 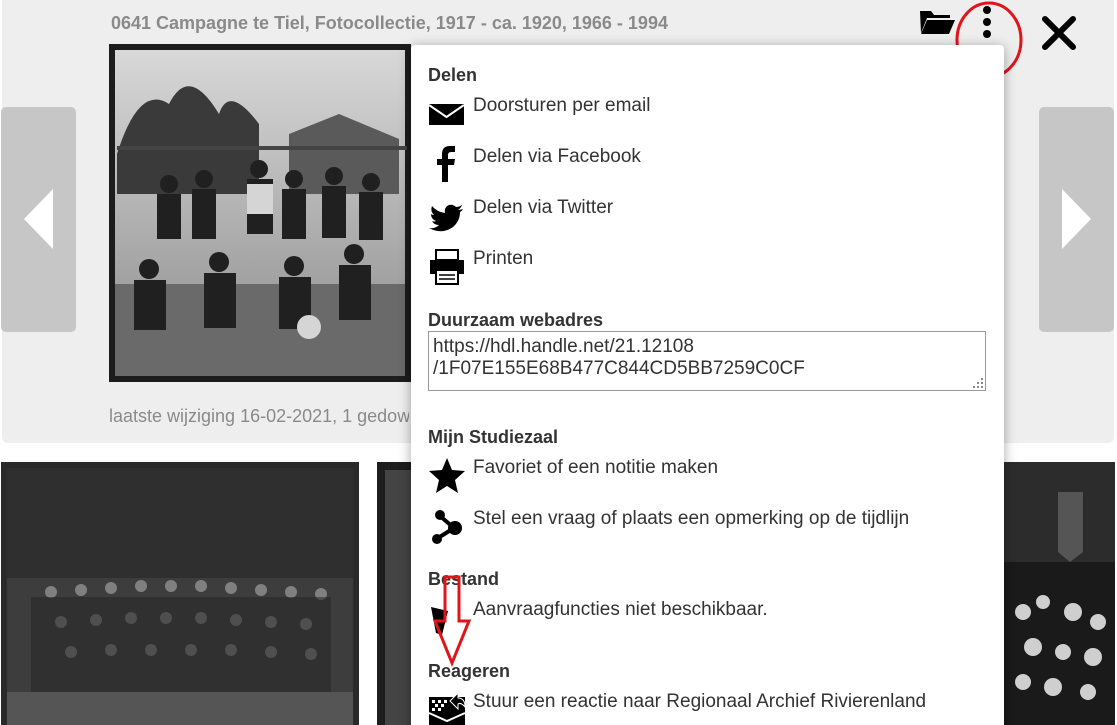 I want to click on chevron-left-icon, so click(x=38, y=219).